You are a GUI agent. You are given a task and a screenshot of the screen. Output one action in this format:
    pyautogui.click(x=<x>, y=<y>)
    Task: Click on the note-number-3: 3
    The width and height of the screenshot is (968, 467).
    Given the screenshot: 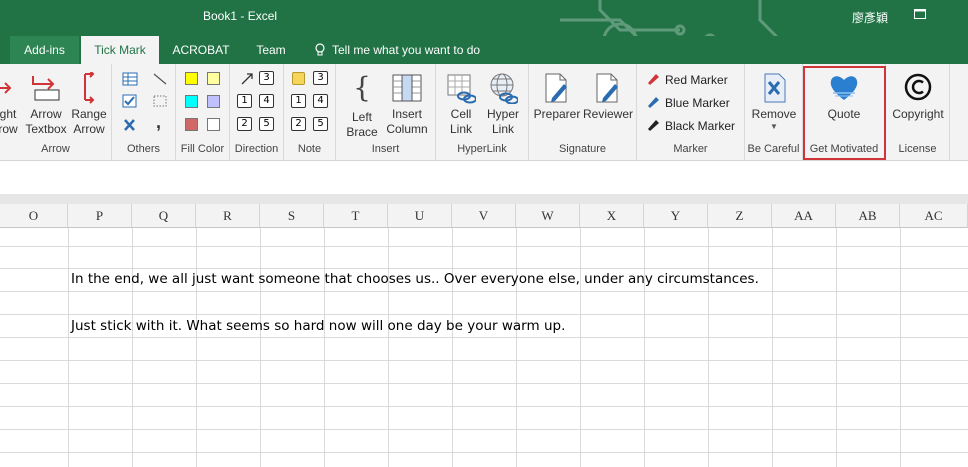 What is the action you would take?
    pyautogui.click(x=320, y=78)
    